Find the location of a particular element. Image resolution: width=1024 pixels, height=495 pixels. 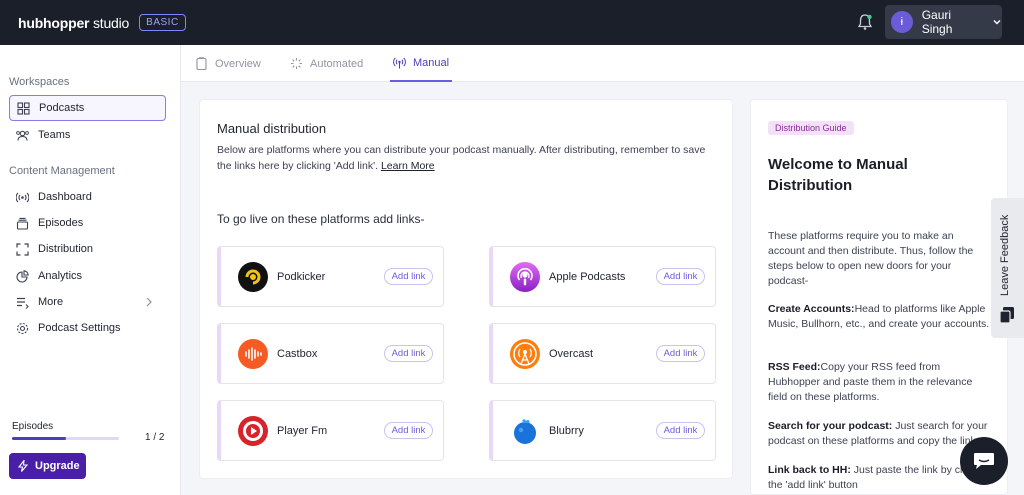

sidebar-item-label: Distribution is located at coordinates (66, 249).